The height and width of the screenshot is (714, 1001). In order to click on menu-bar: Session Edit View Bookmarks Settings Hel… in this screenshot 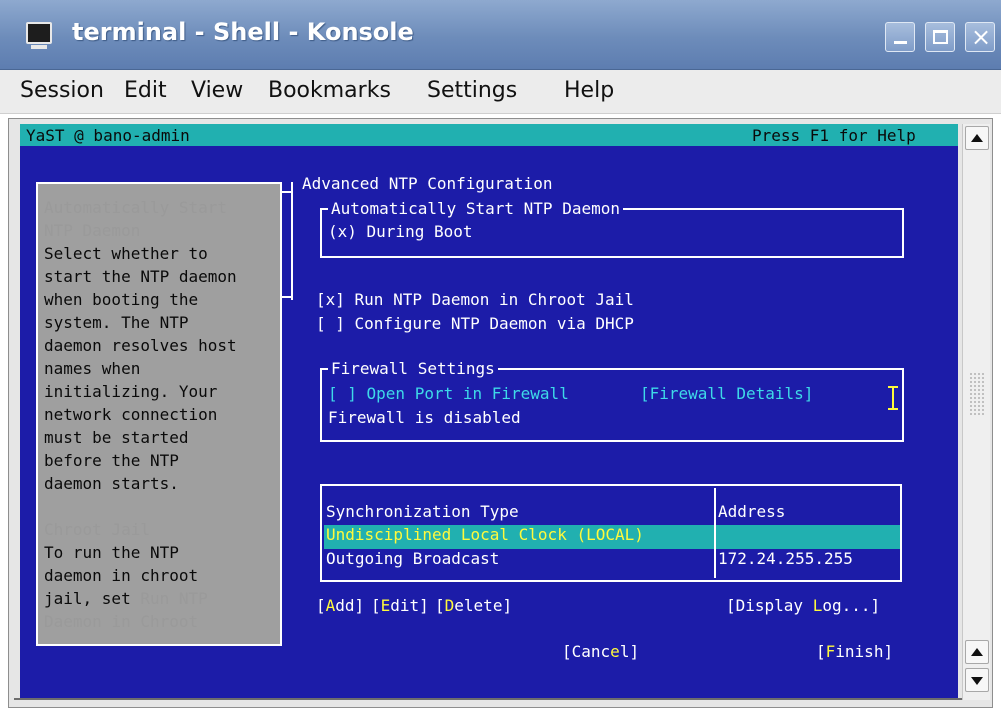, I will do `click(500, 92)`.